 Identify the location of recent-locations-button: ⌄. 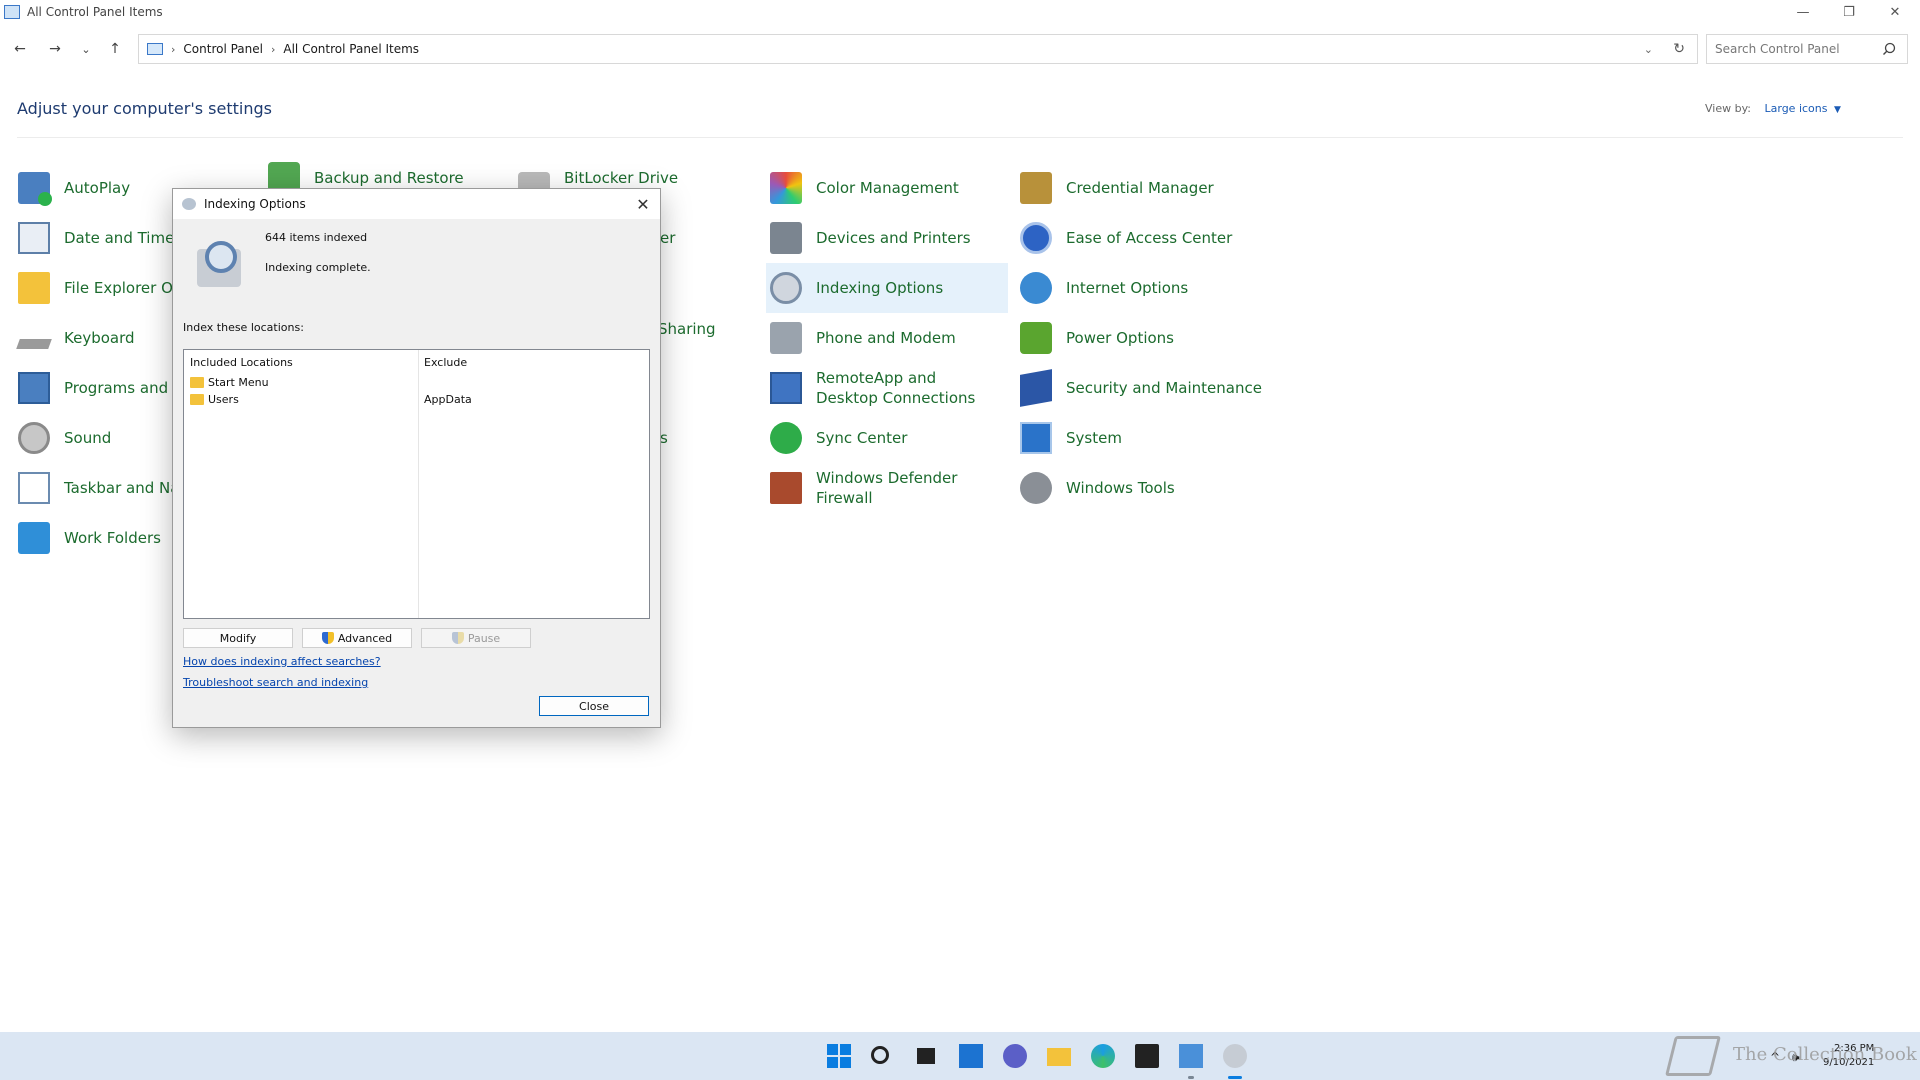
(86, 49).